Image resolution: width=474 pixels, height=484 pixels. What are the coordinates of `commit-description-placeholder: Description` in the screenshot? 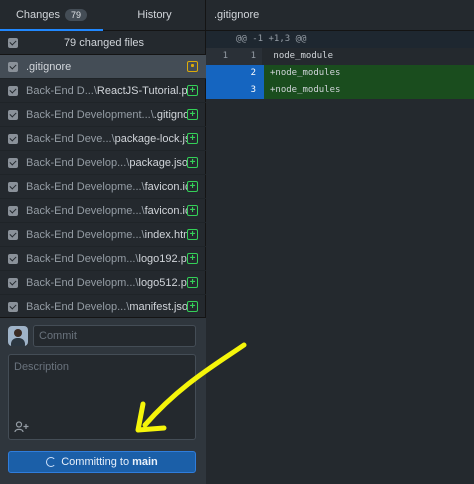 It's located at (42, 367).